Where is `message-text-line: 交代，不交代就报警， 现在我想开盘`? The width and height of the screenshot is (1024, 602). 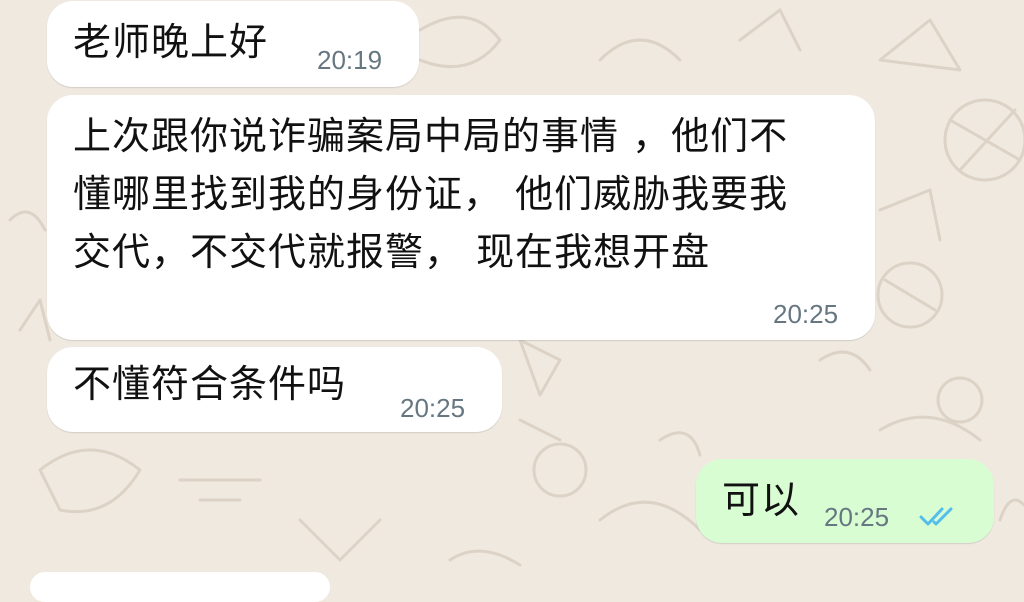 message-text-line: 交代，不交代就报警， 现在我想开盘 is located at coordinates (392, 252).